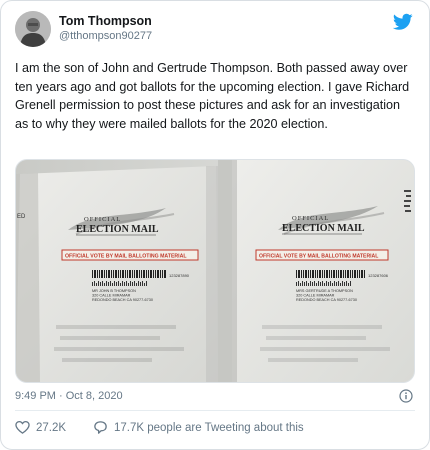 The height and width of the screenshot is (450, 430). I want to click on left-election-mail-title: ELECTION MAIL, so click(117, 229).